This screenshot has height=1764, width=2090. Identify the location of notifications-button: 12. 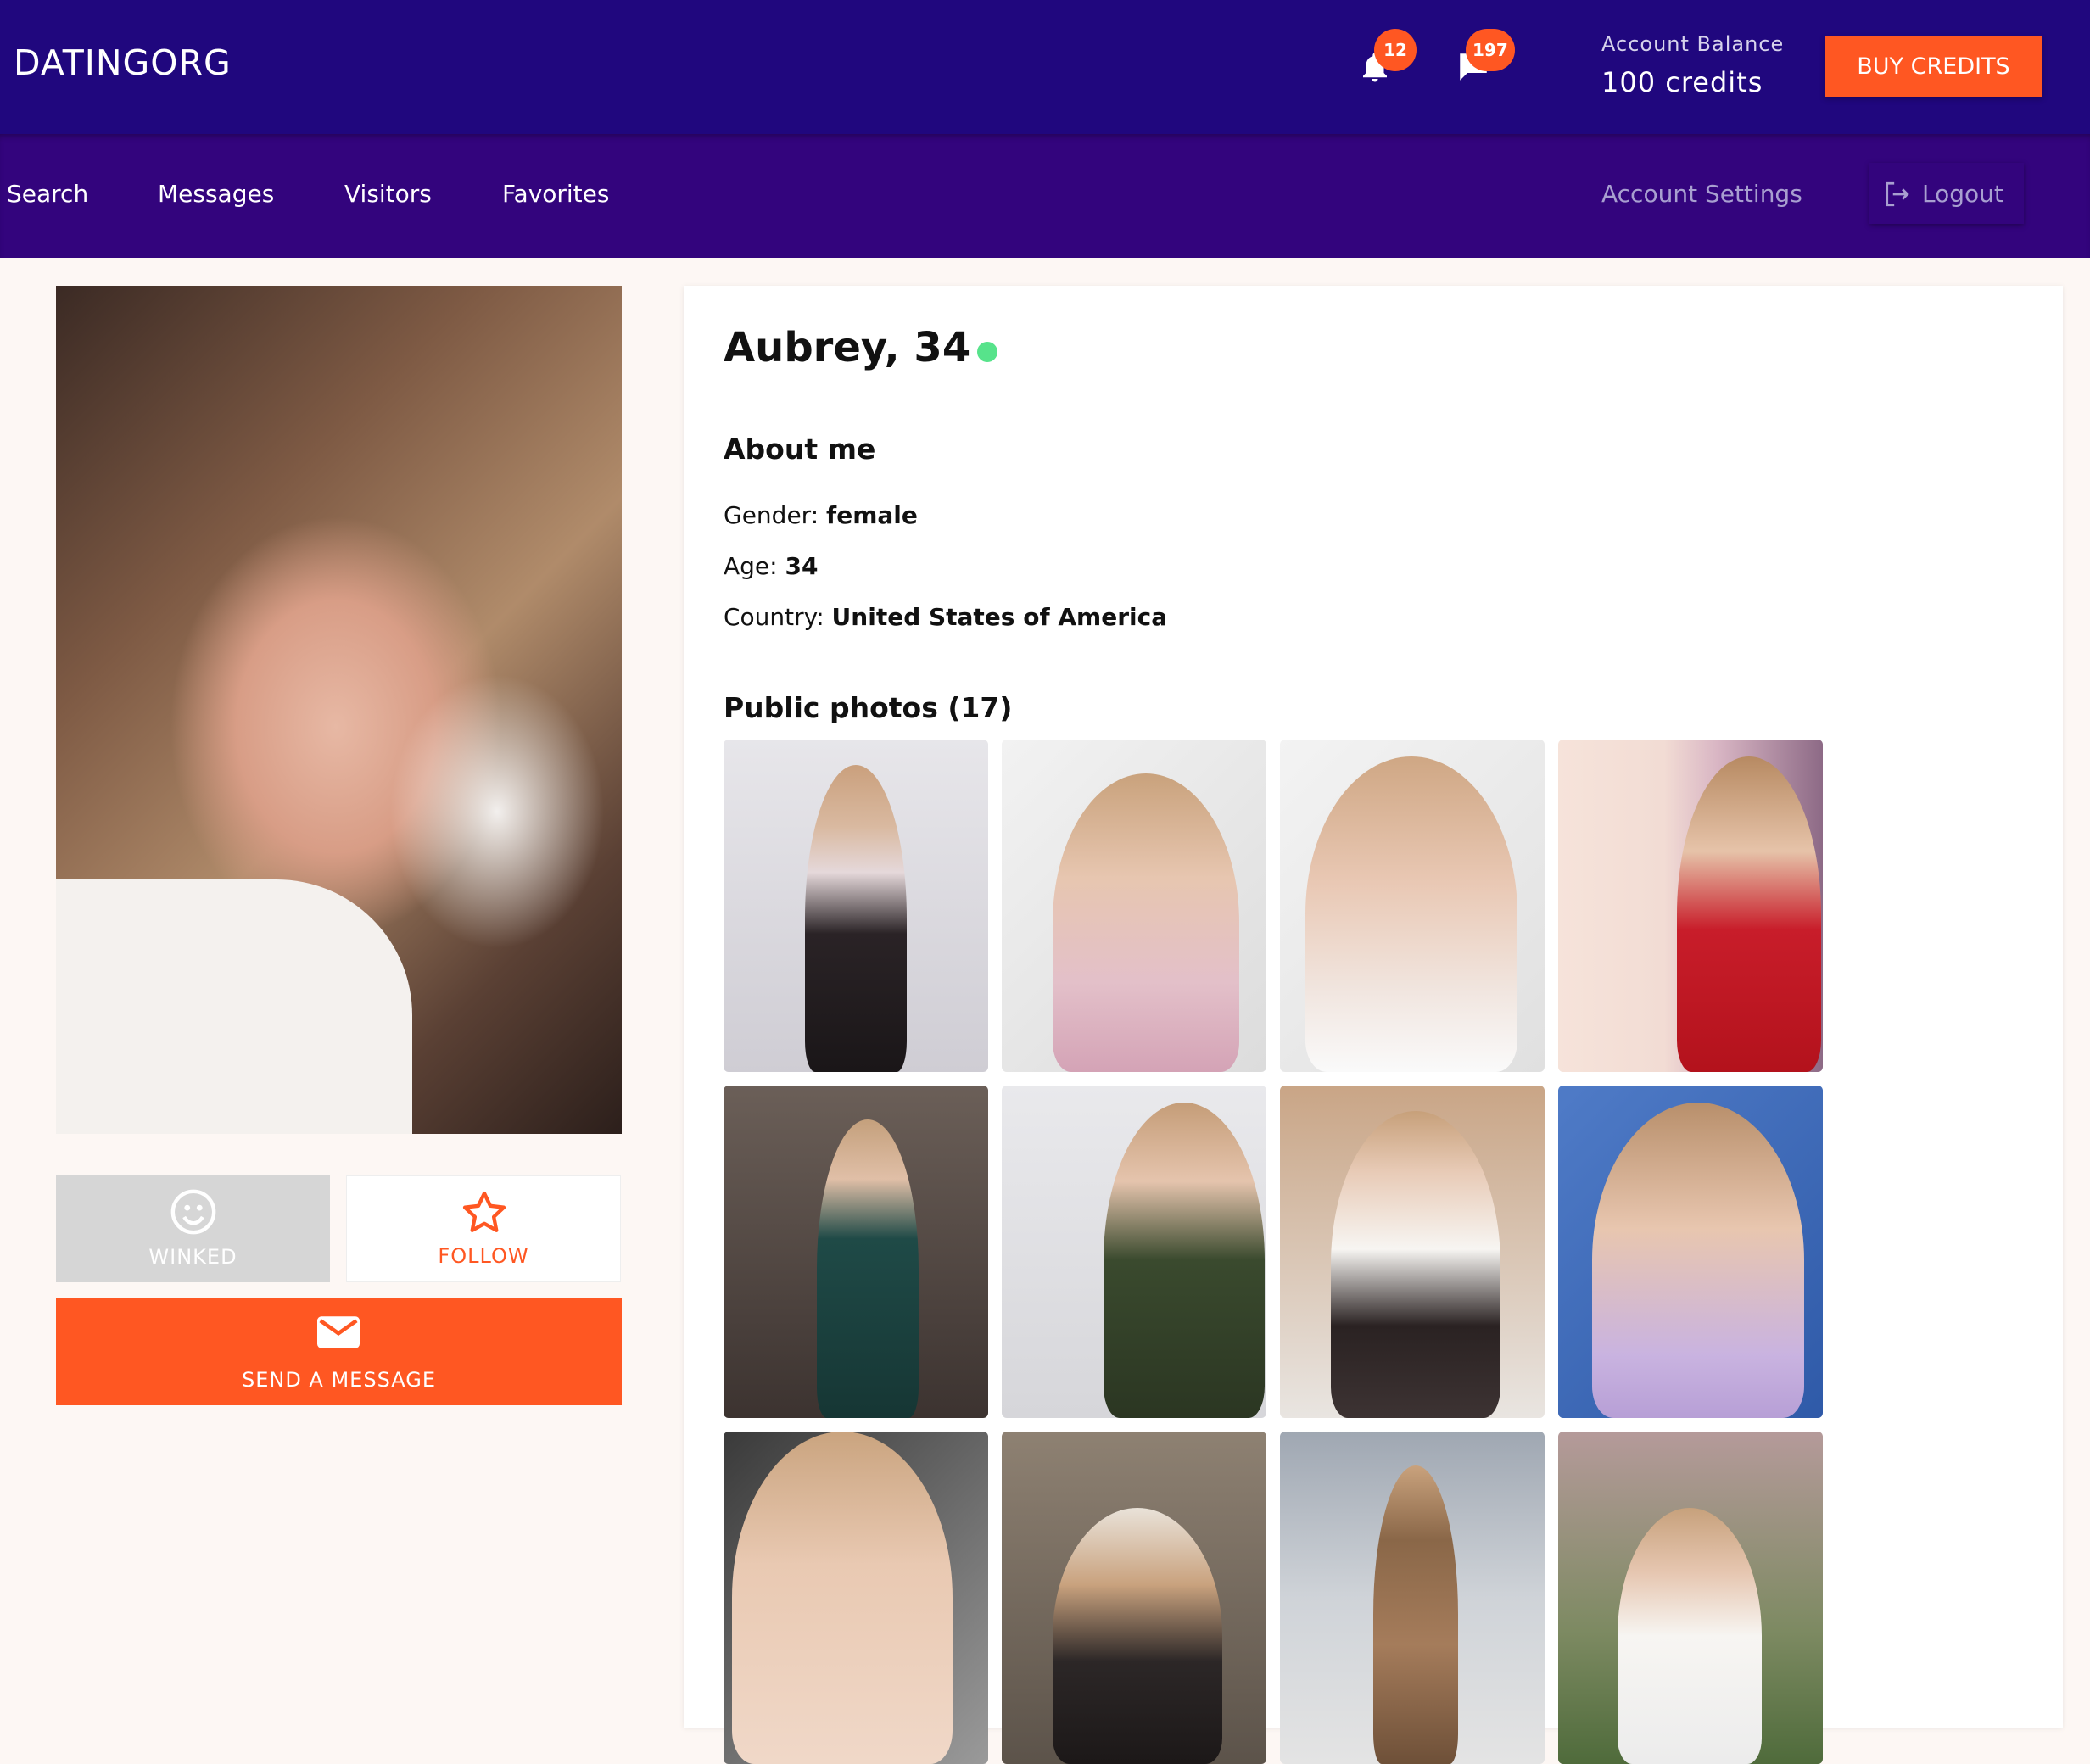
(1385, 63).